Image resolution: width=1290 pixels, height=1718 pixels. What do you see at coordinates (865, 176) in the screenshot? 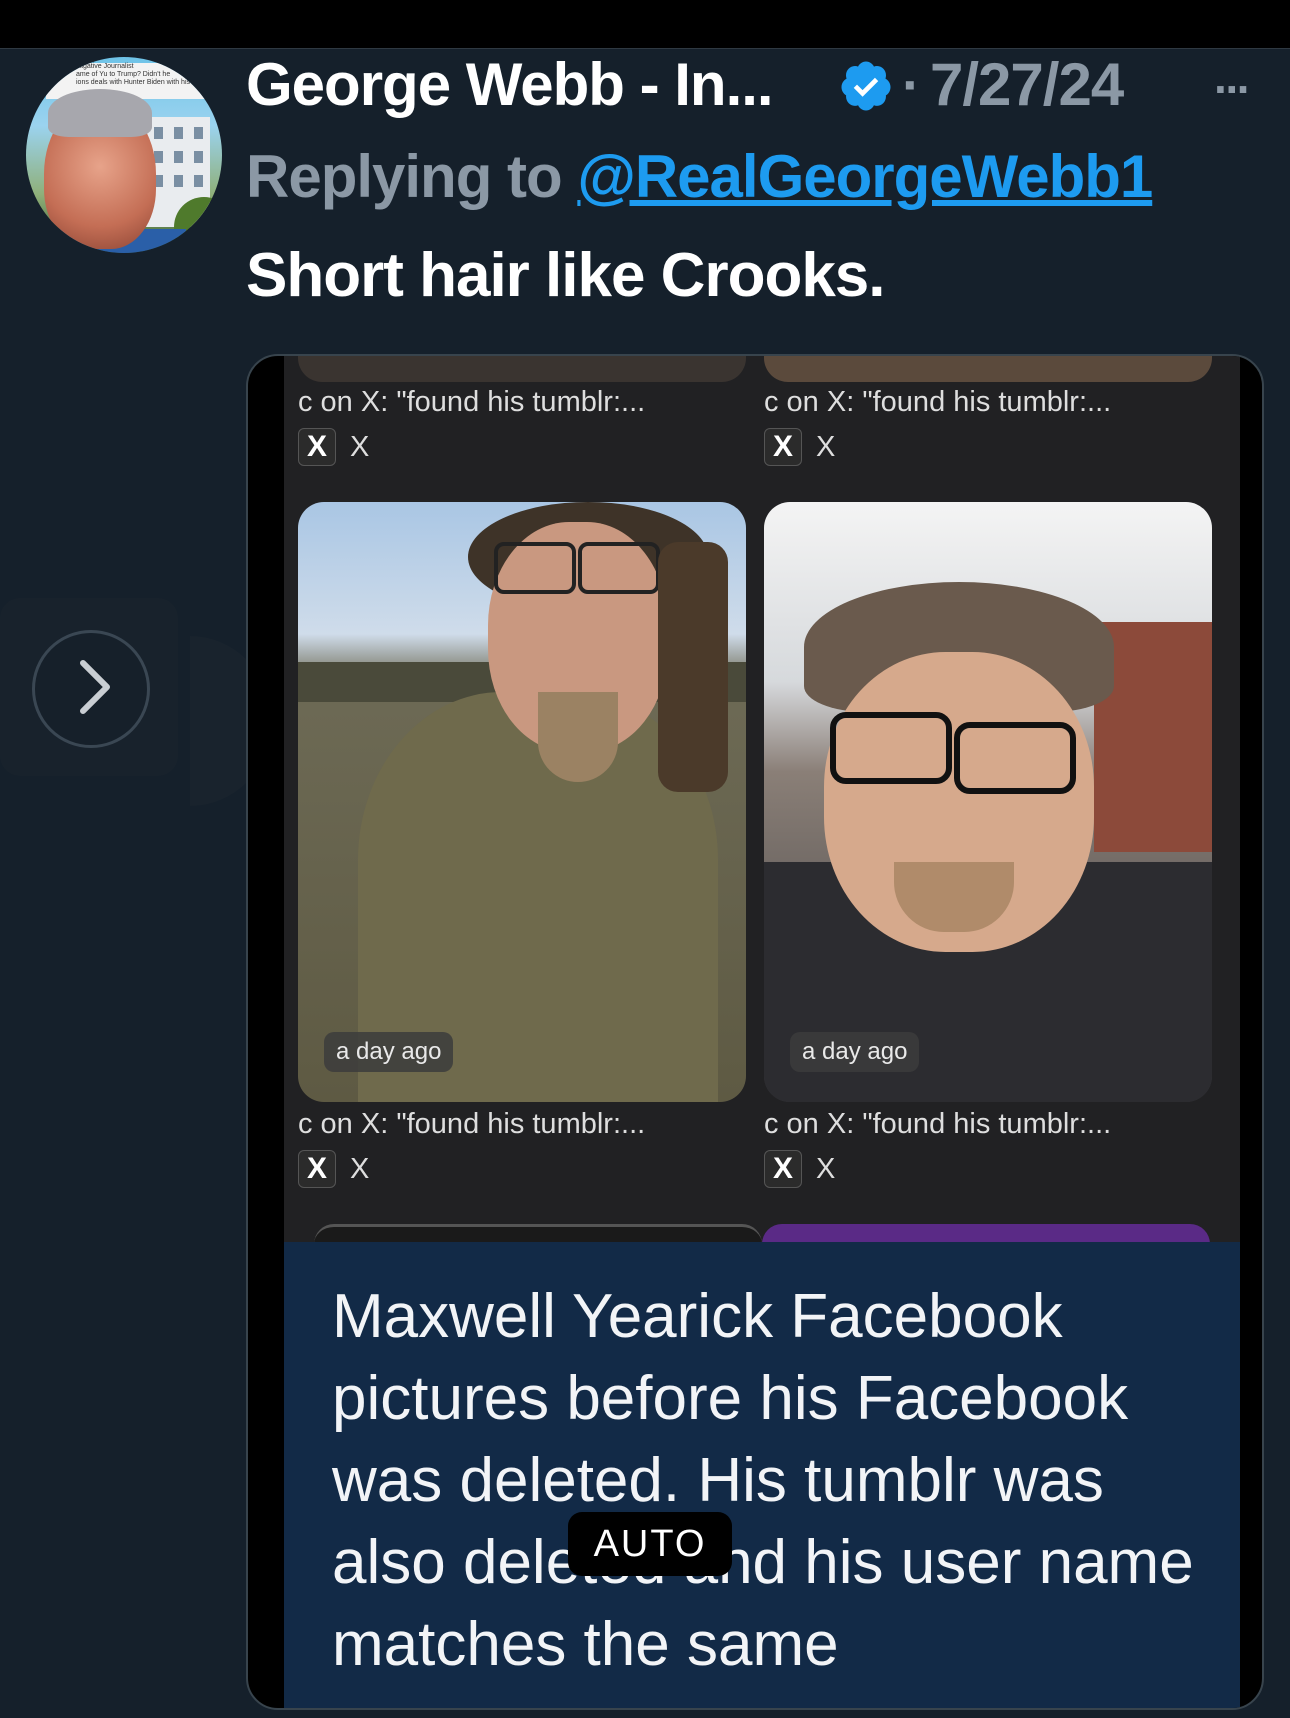
I see `reply-handle-link: @RealGeorgeWebb1` at bounding box center [865, 176].